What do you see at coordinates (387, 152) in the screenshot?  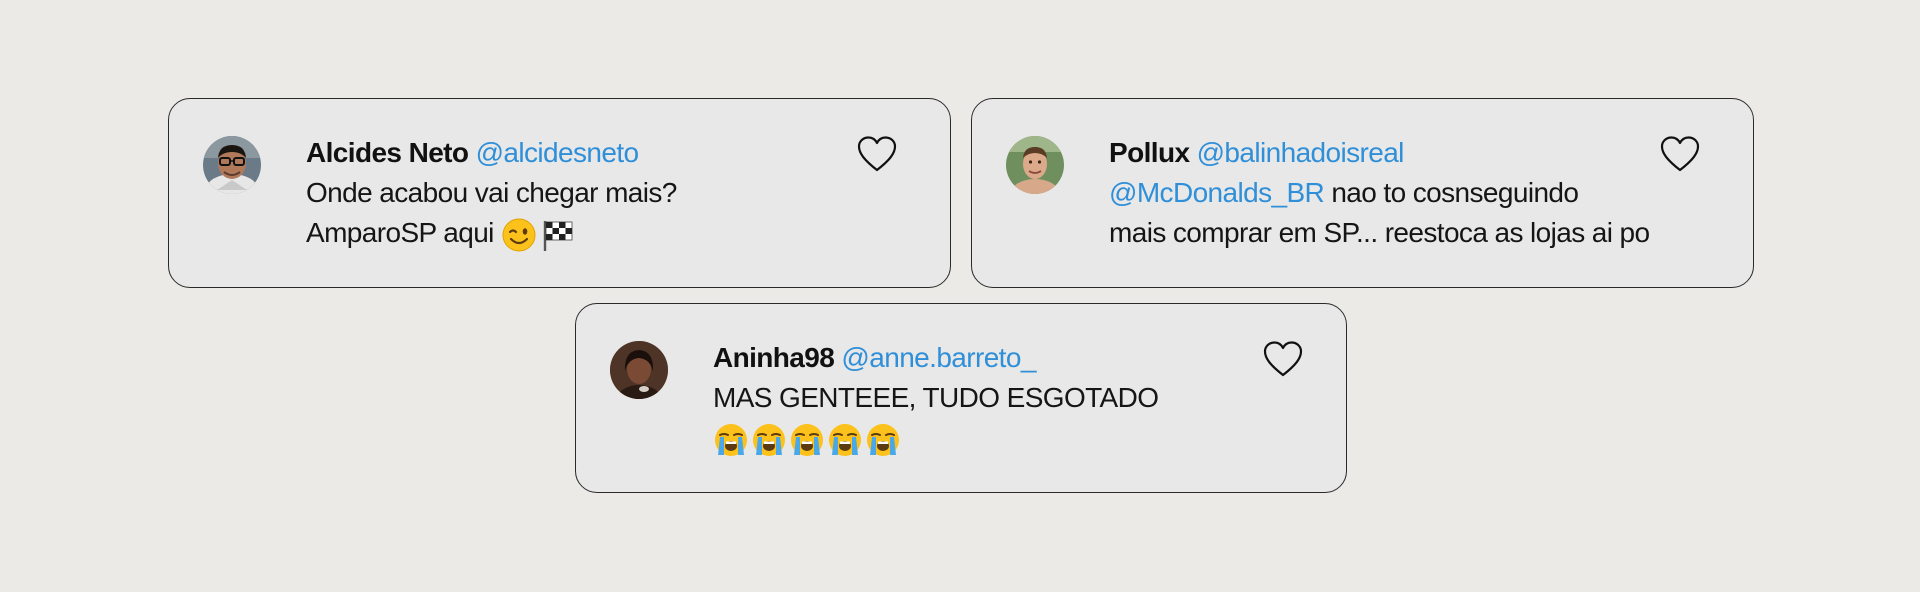 I see `author-name: Alcides Neto` at bounding box center [387, 152].